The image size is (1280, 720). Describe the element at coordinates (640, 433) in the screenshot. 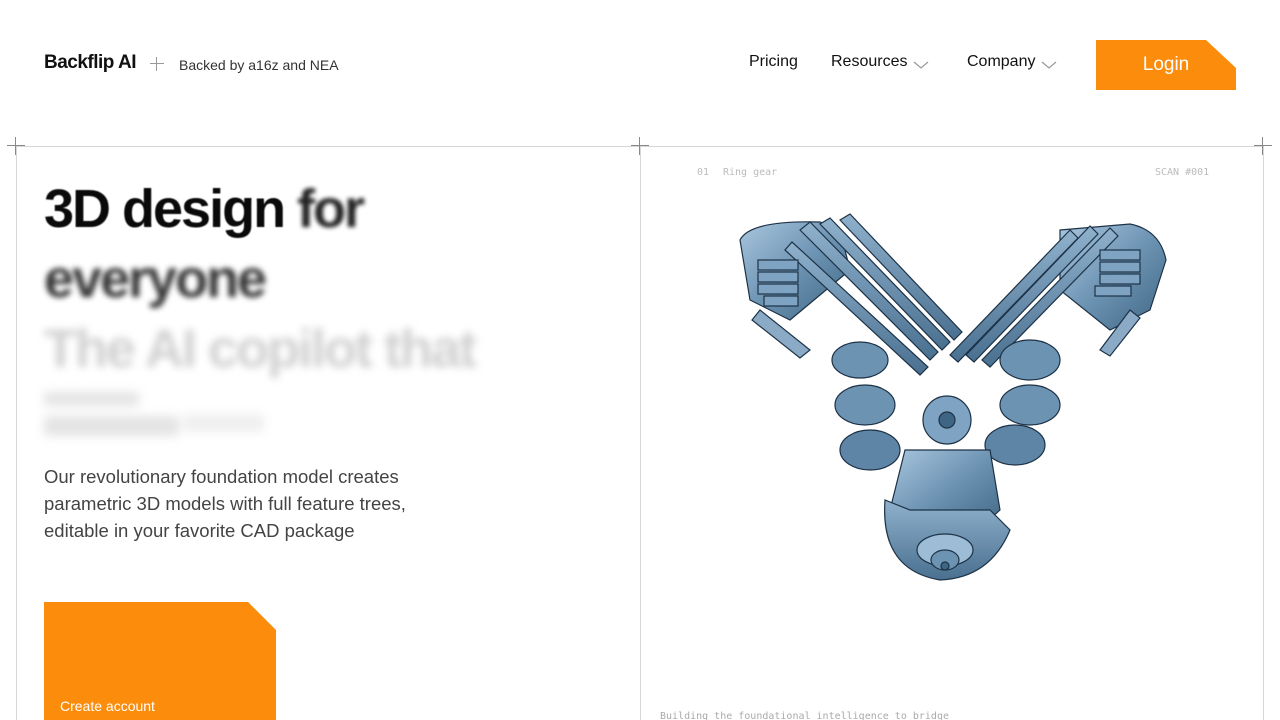

I see `frame-center-line` at that location.